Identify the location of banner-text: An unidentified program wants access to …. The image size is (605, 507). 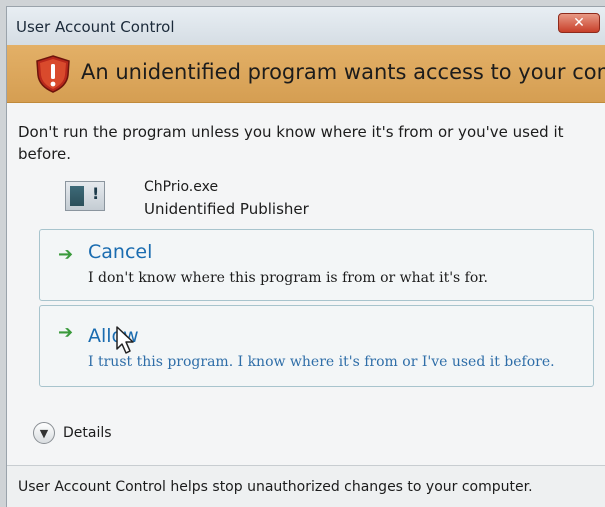
(343, 72).